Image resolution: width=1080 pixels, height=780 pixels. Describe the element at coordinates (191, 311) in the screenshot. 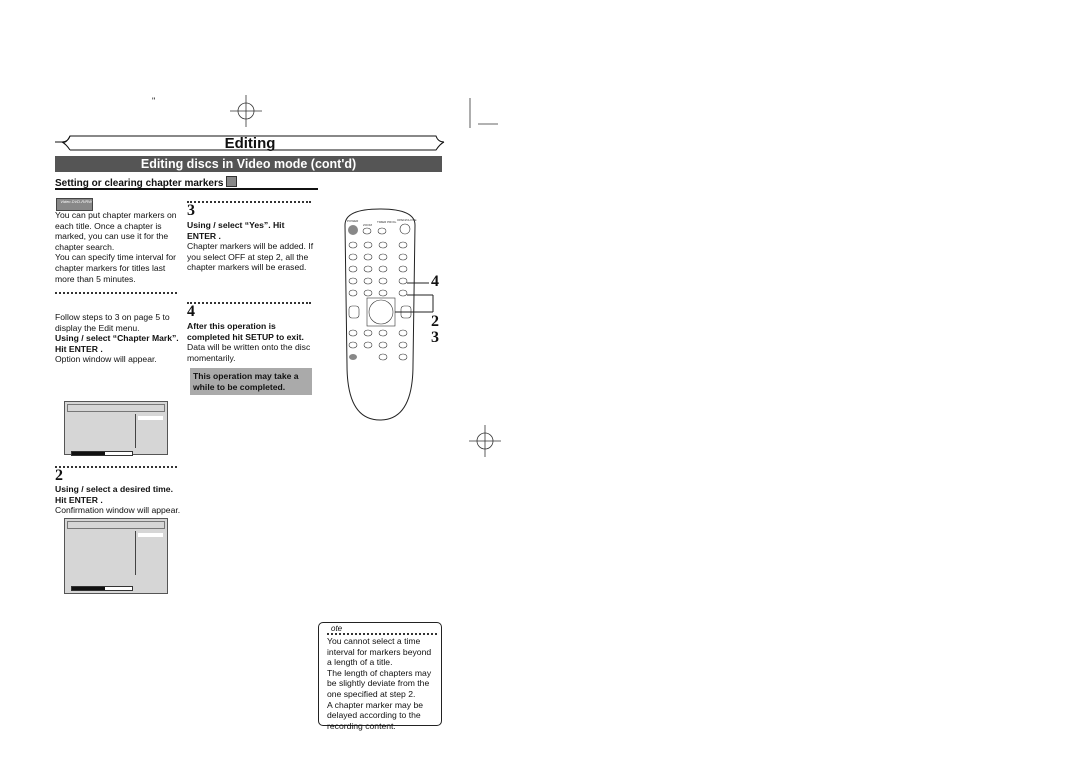

I see `step-number: 4` at that location.